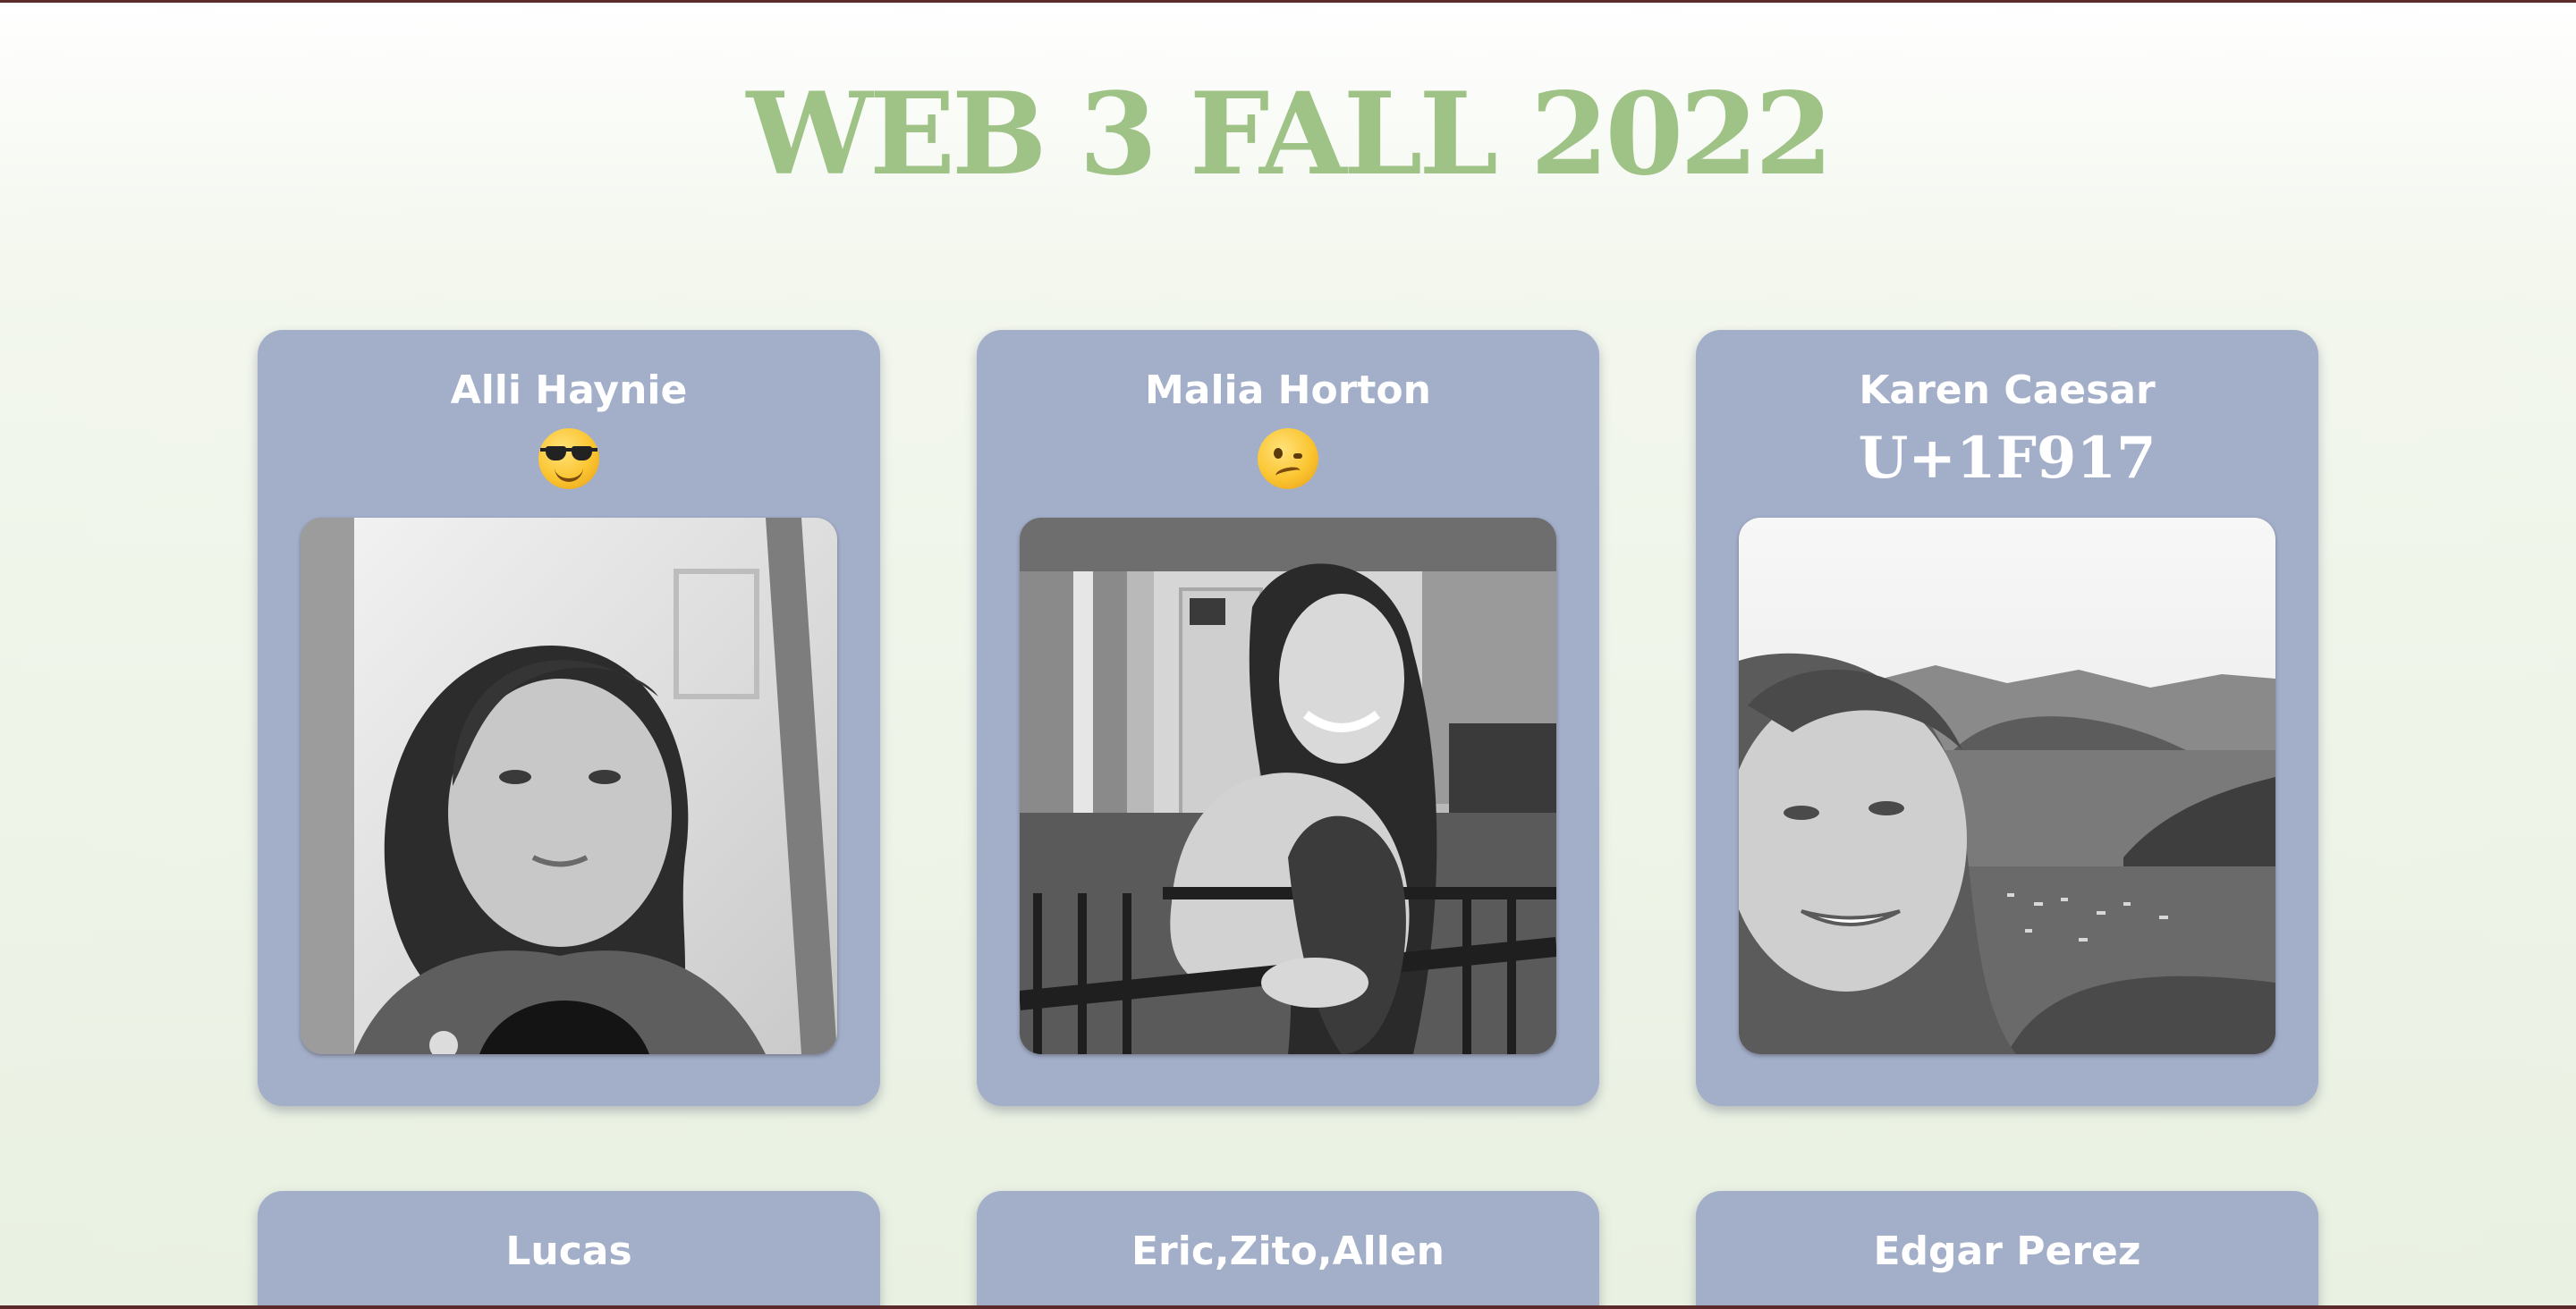  I want to click on landscape-selfie-photo, so click(2007, 786).